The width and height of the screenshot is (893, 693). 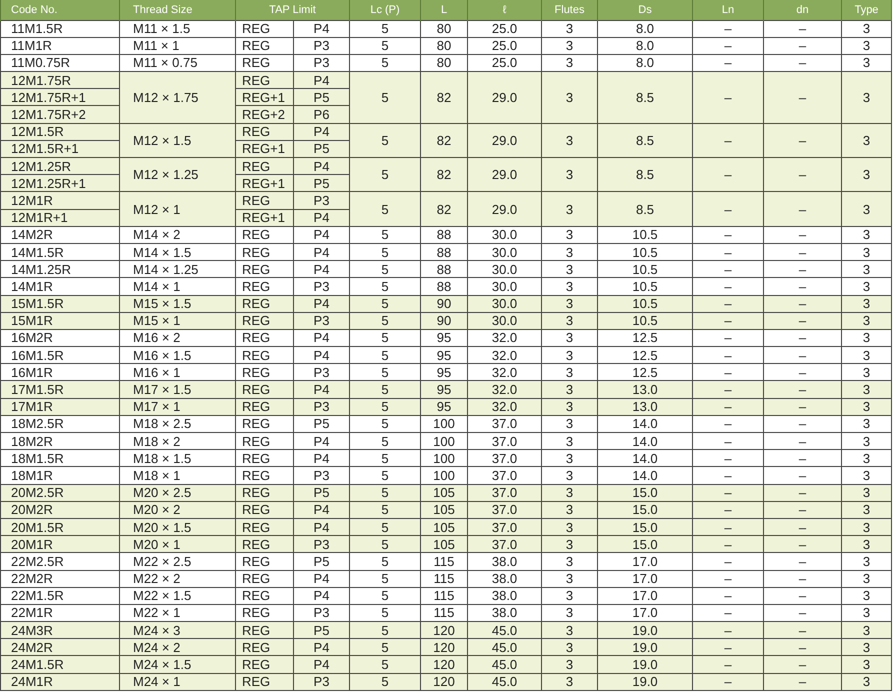 I want to click on table-cell: 14M2R, so click(x=60, y=235).